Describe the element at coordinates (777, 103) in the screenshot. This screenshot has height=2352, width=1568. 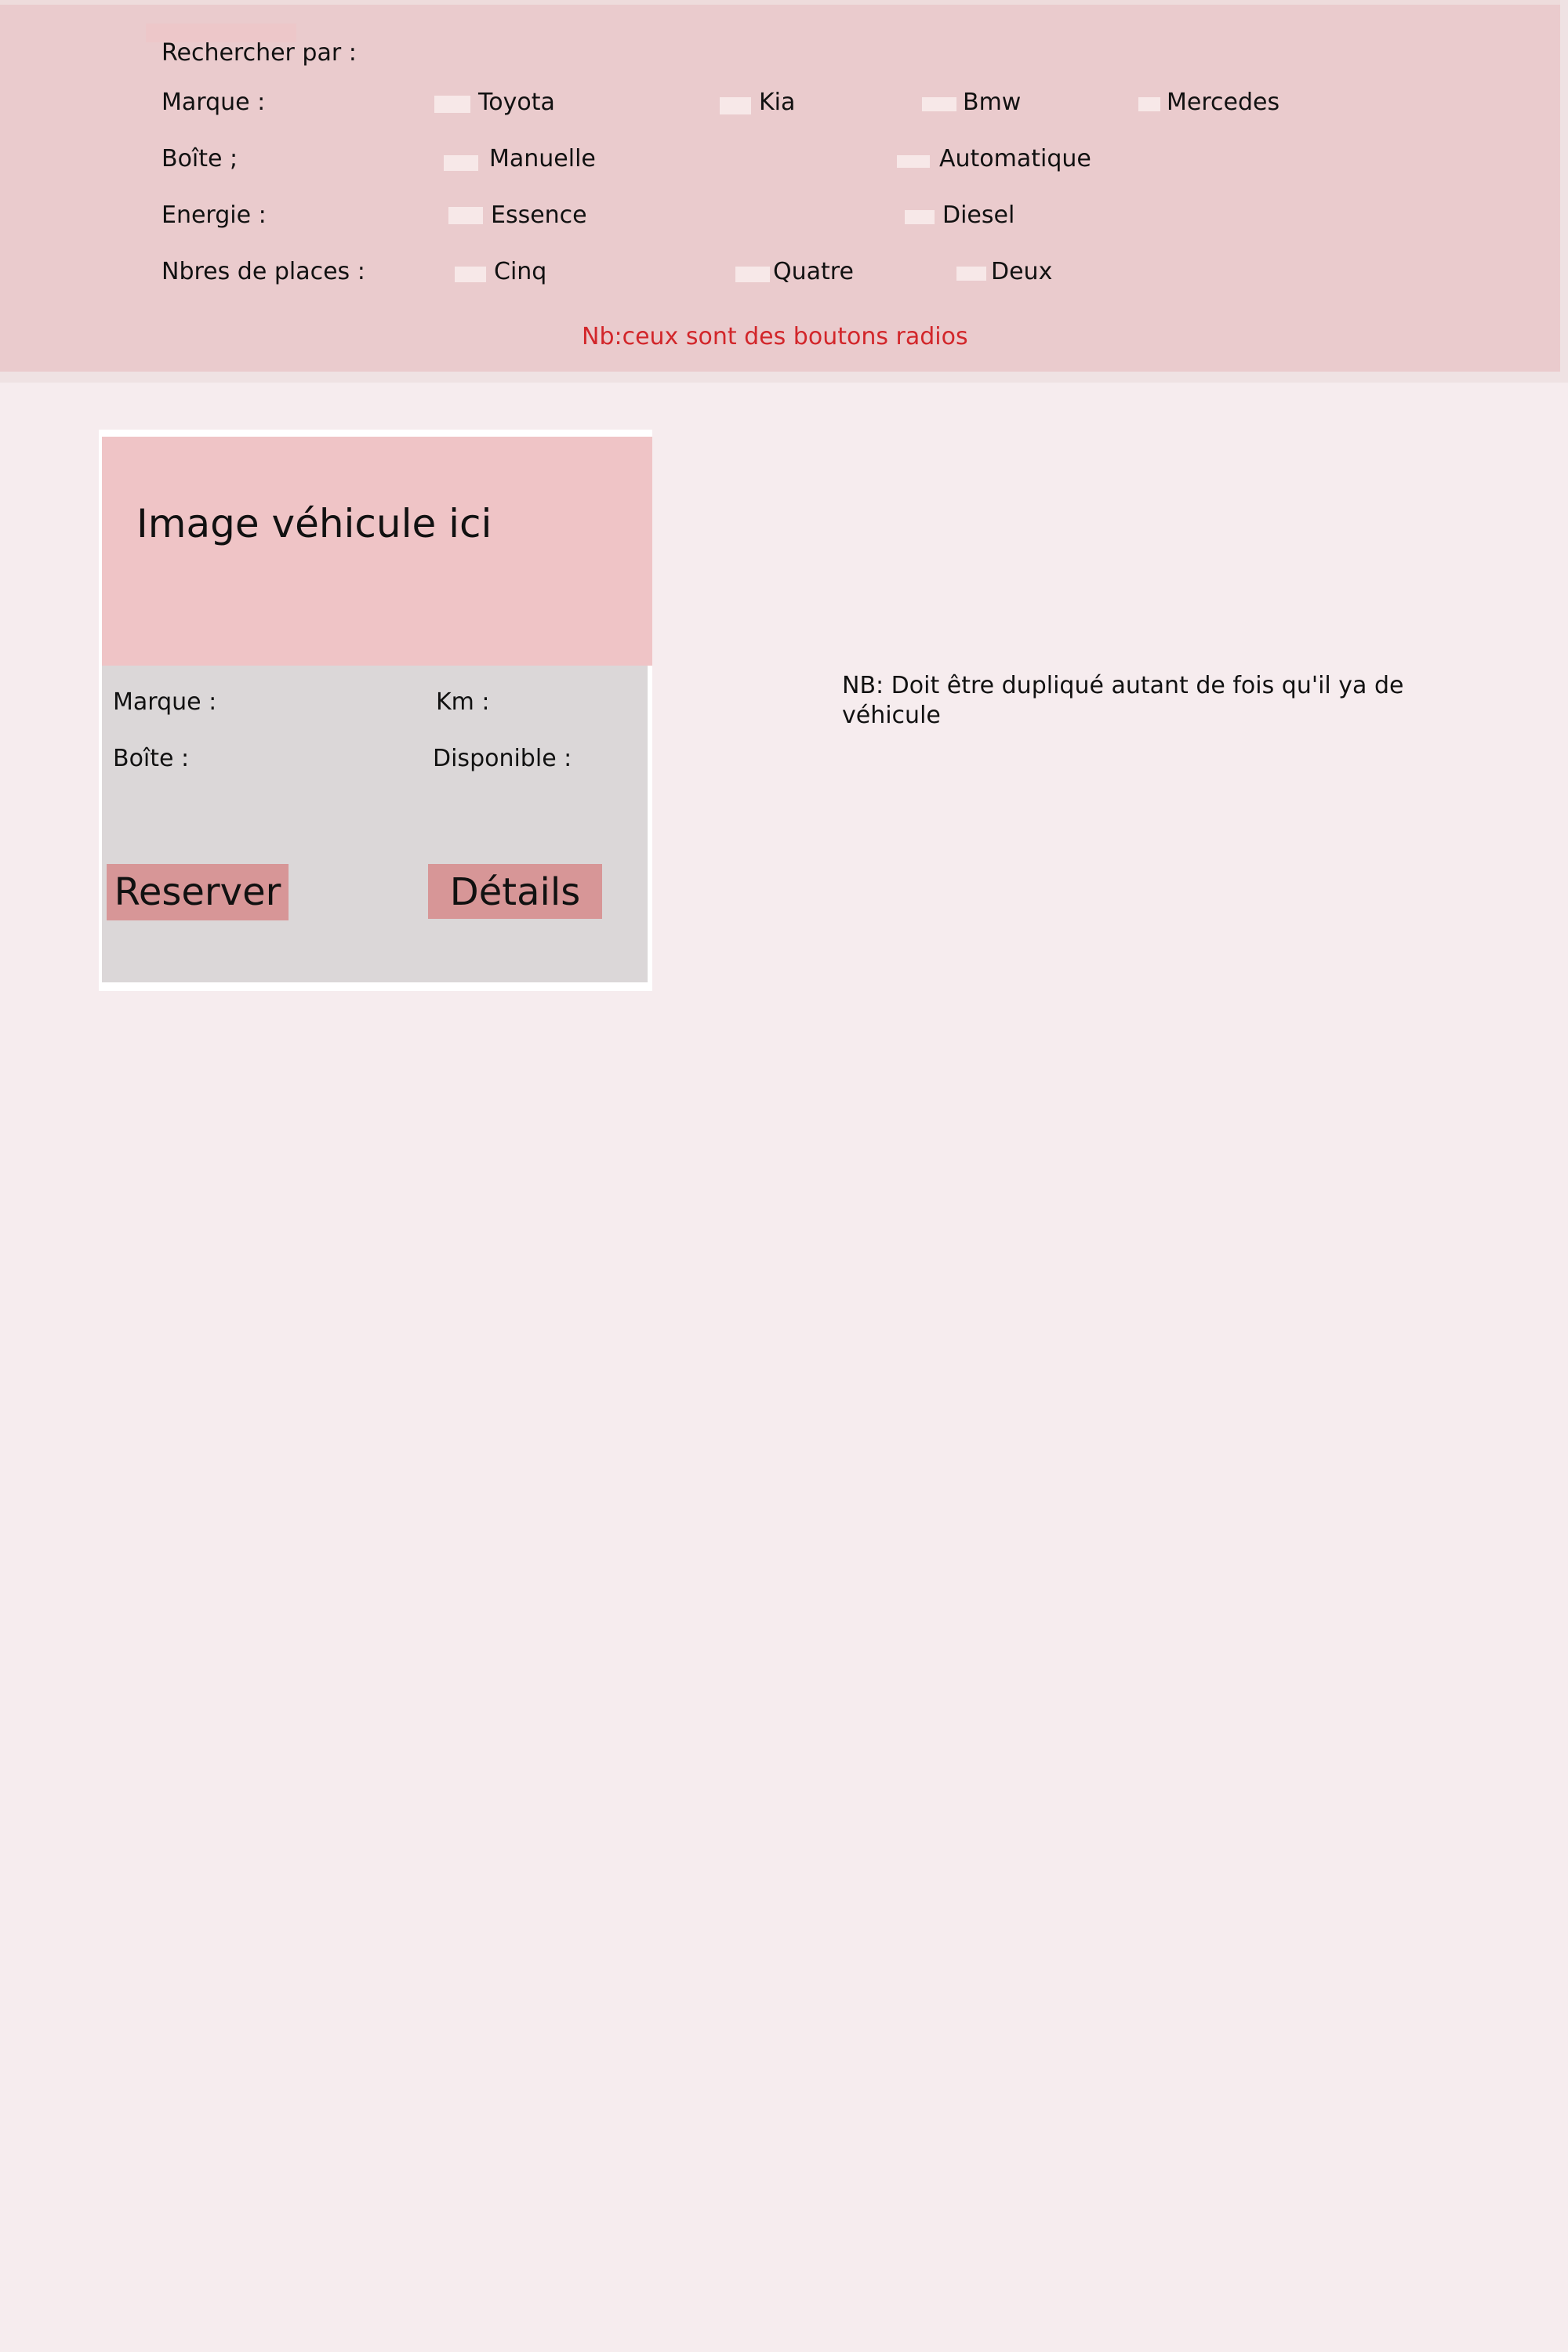
I see `option-kia: Kia` at that location.